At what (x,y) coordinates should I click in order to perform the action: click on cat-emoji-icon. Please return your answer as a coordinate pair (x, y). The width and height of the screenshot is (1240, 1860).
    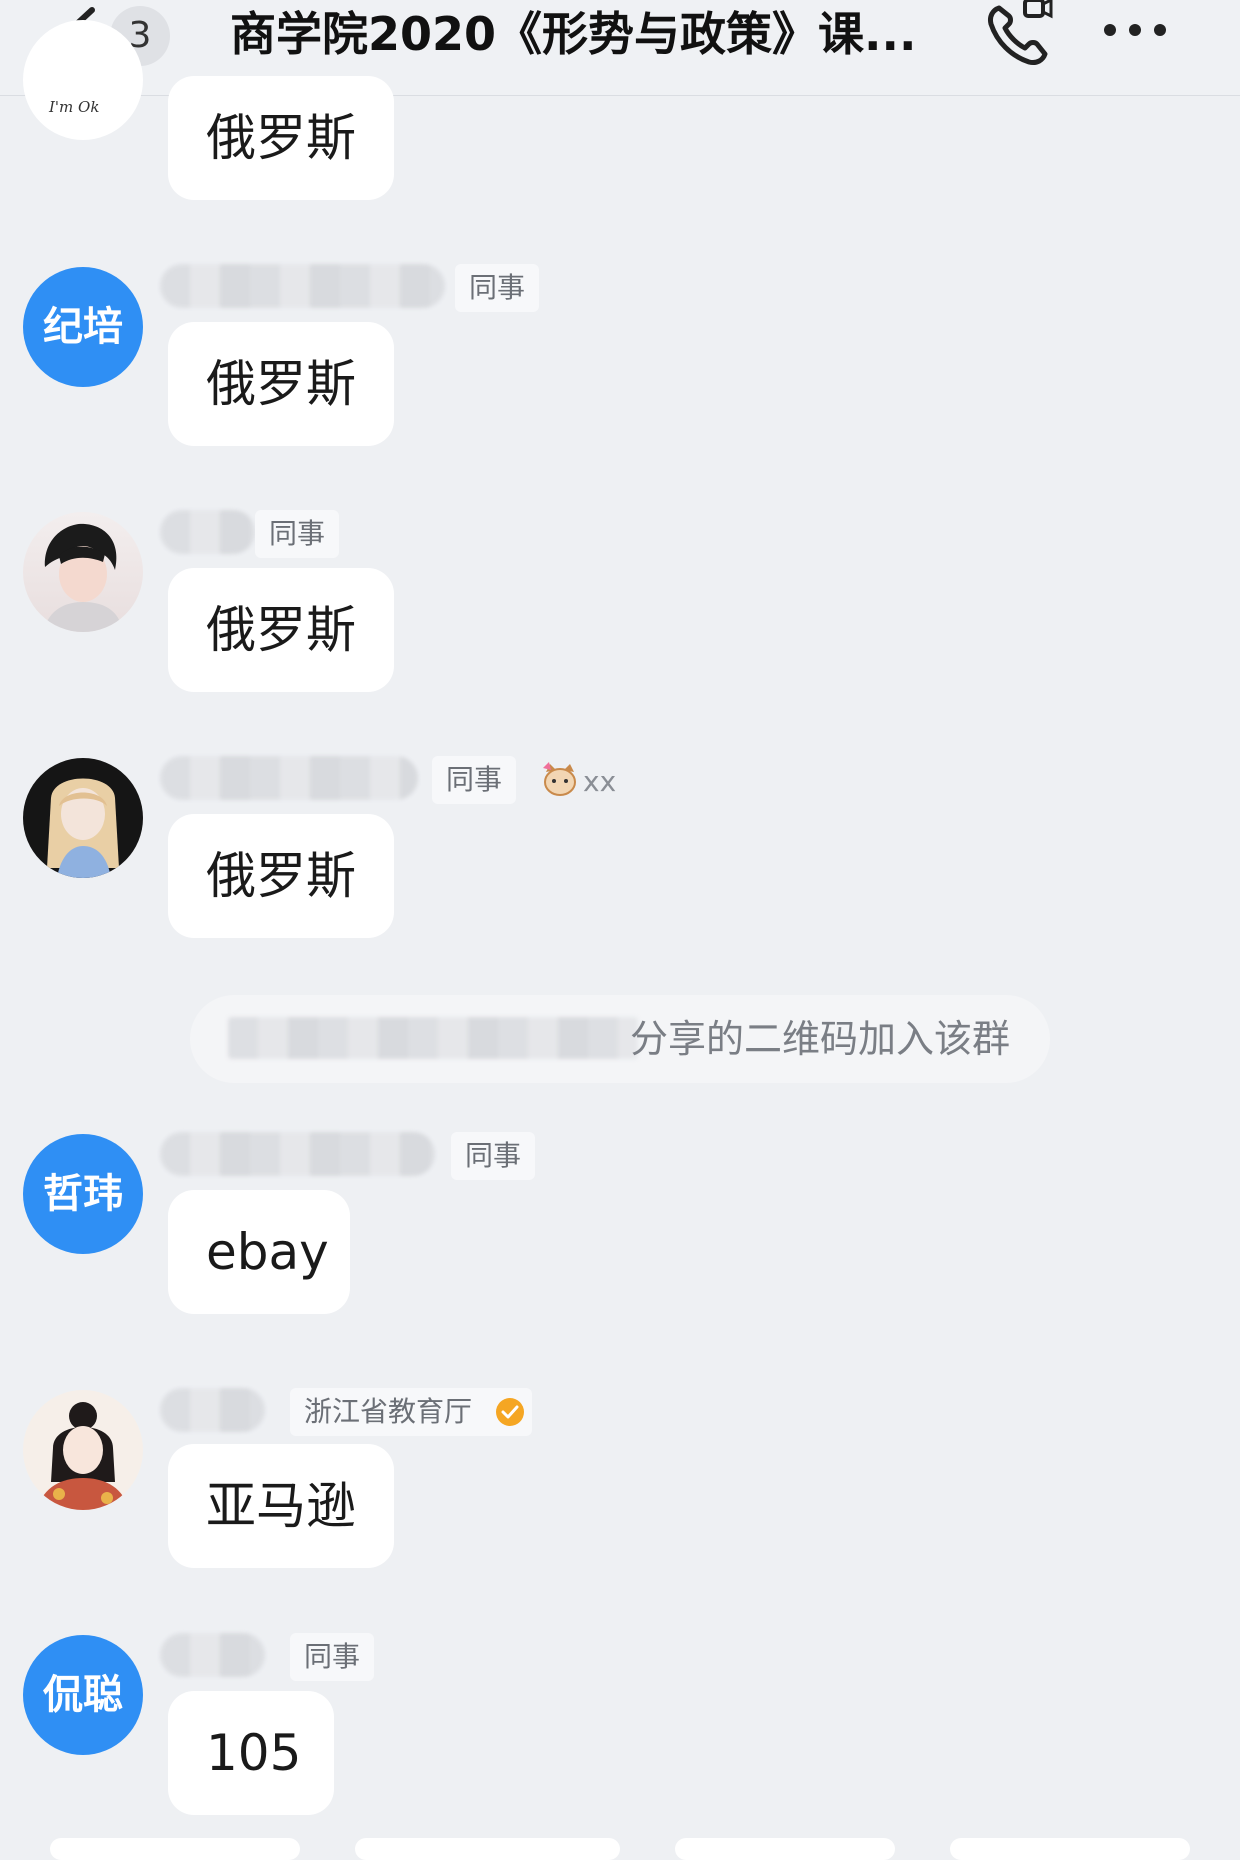
    Looking at the image, I should click on (559, 779).